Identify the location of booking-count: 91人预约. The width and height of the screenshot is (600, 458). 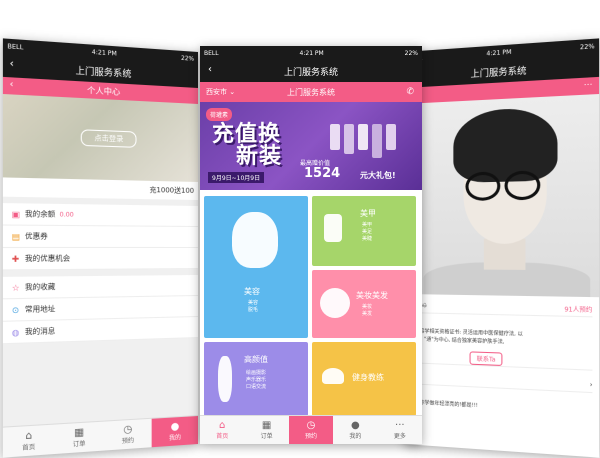
(578, 309).